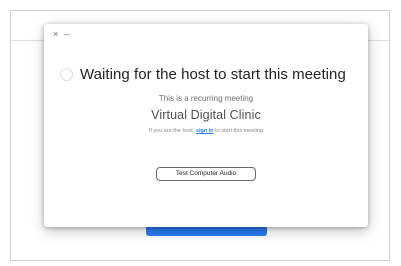 This screenshot has width=401, height=266. What do you see at coordinates (238, 131) in the screenshot?
I see `host-prompt-suffix: to start this meeting` at bounding box center [238, 131].